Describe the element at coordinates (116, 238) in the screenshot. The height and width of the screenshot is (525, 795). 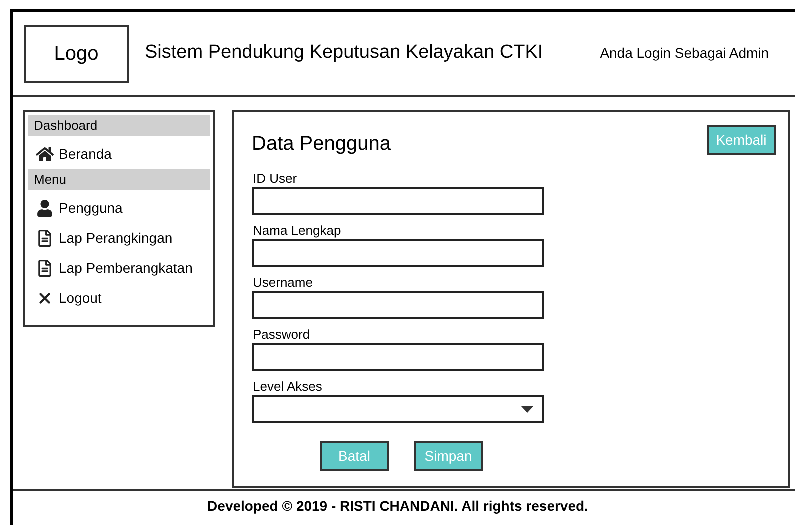
I see `sidebar-link: Lap Perangkingan` at that location.